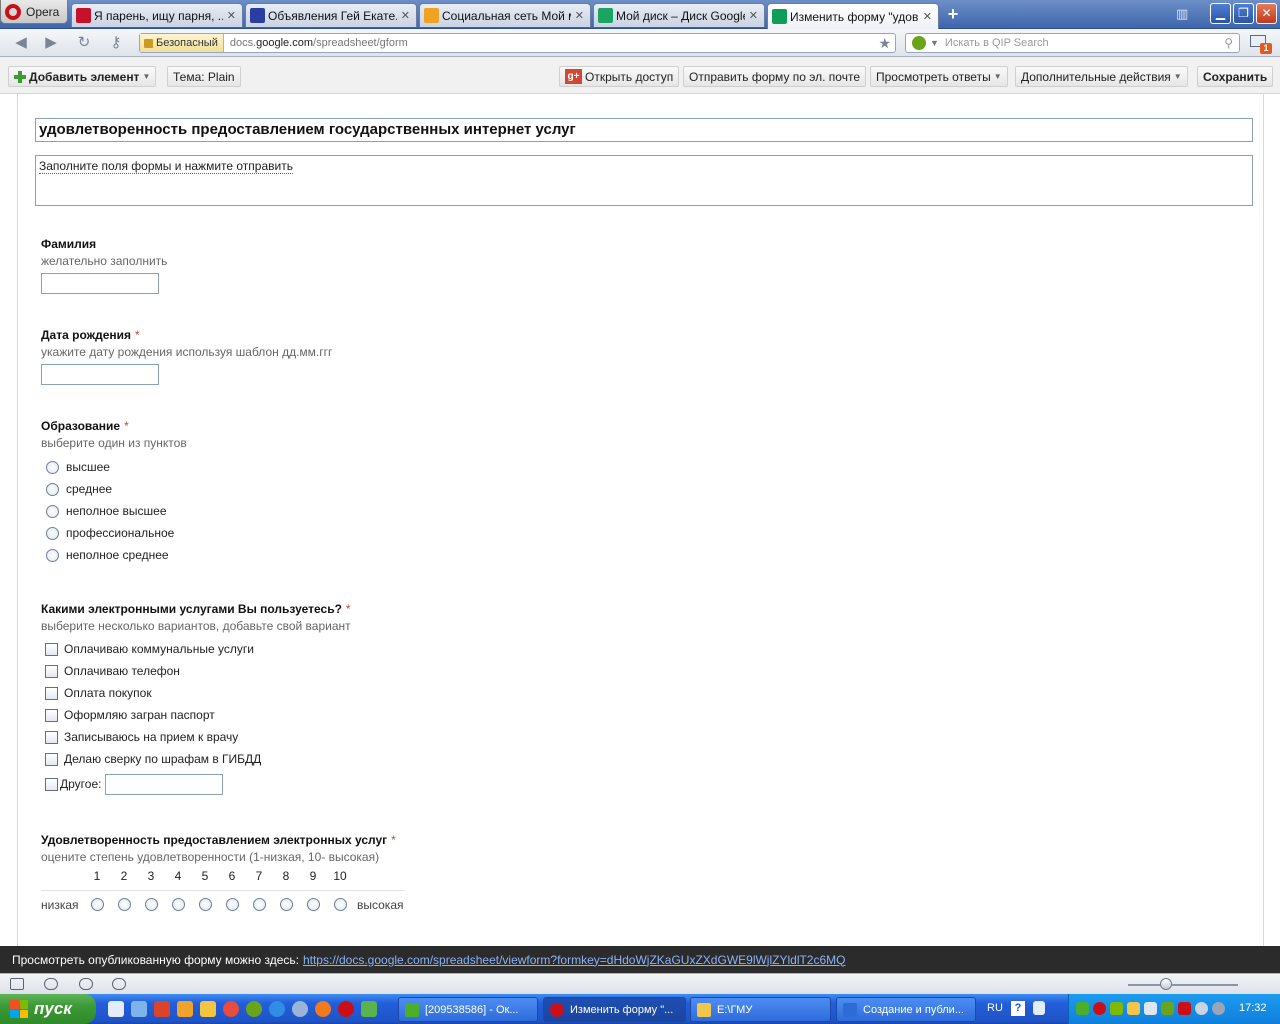 The image size is (1280, 1024). What do you see at coordinates (995, 1008) in the screenshot?
I see `language-indicator: RU` at bounding box center [995, 1008].